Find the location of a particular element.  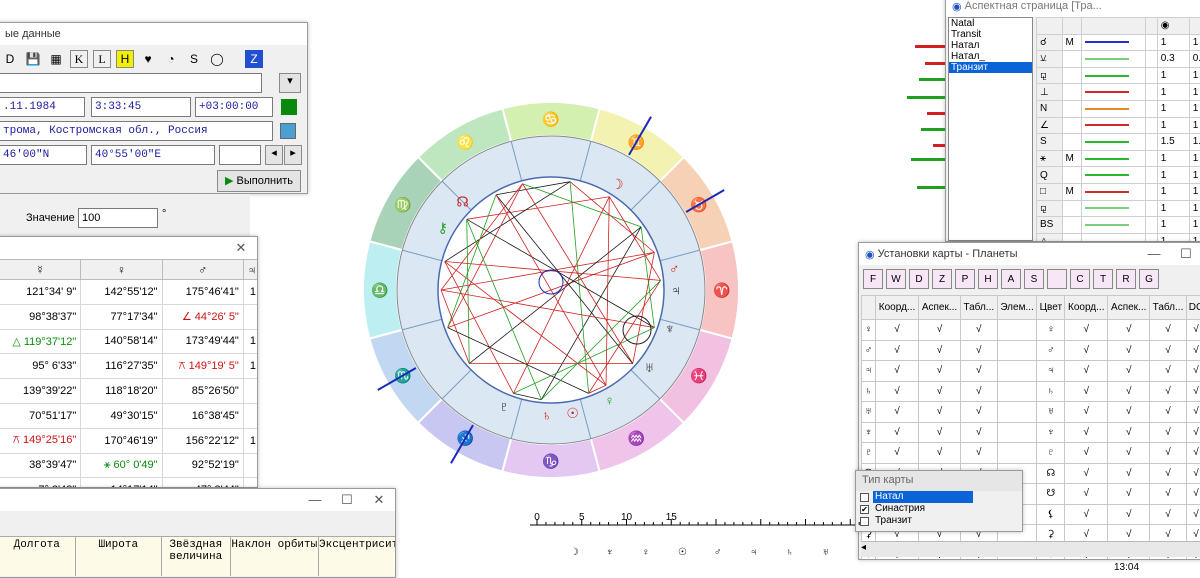

planet-color-glyph: ♃ is located at coordinates (1051, 371).